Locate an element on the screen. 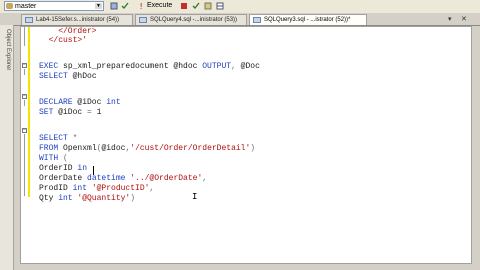  code-token: @Doc is located at coordinates (250, 66).